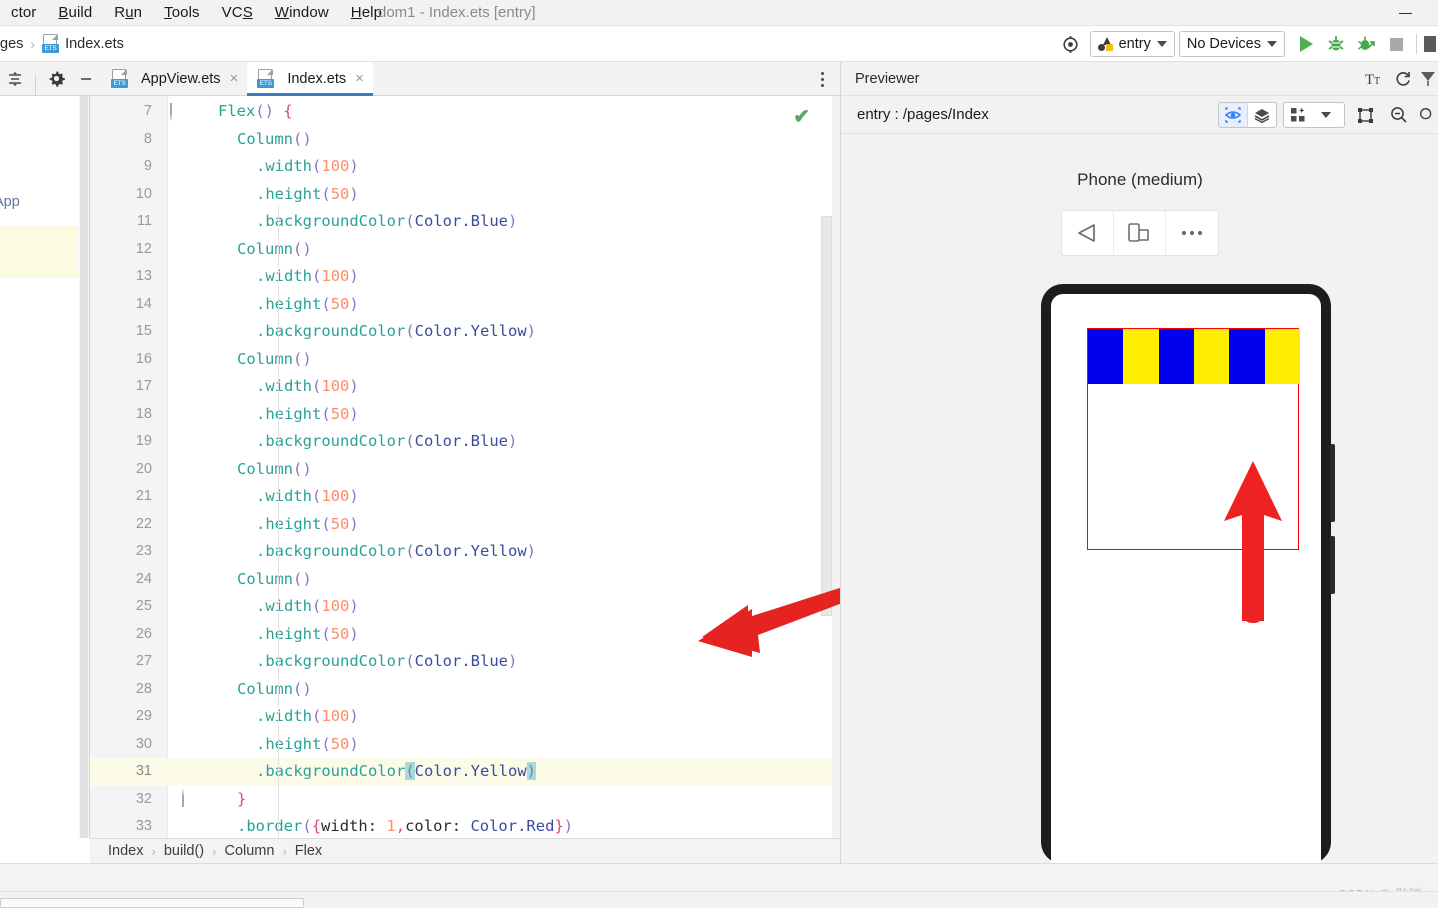  Describe the element at coordinates (465, 470) in the screenshot. I see `code-line: 20 Column()` at that location.